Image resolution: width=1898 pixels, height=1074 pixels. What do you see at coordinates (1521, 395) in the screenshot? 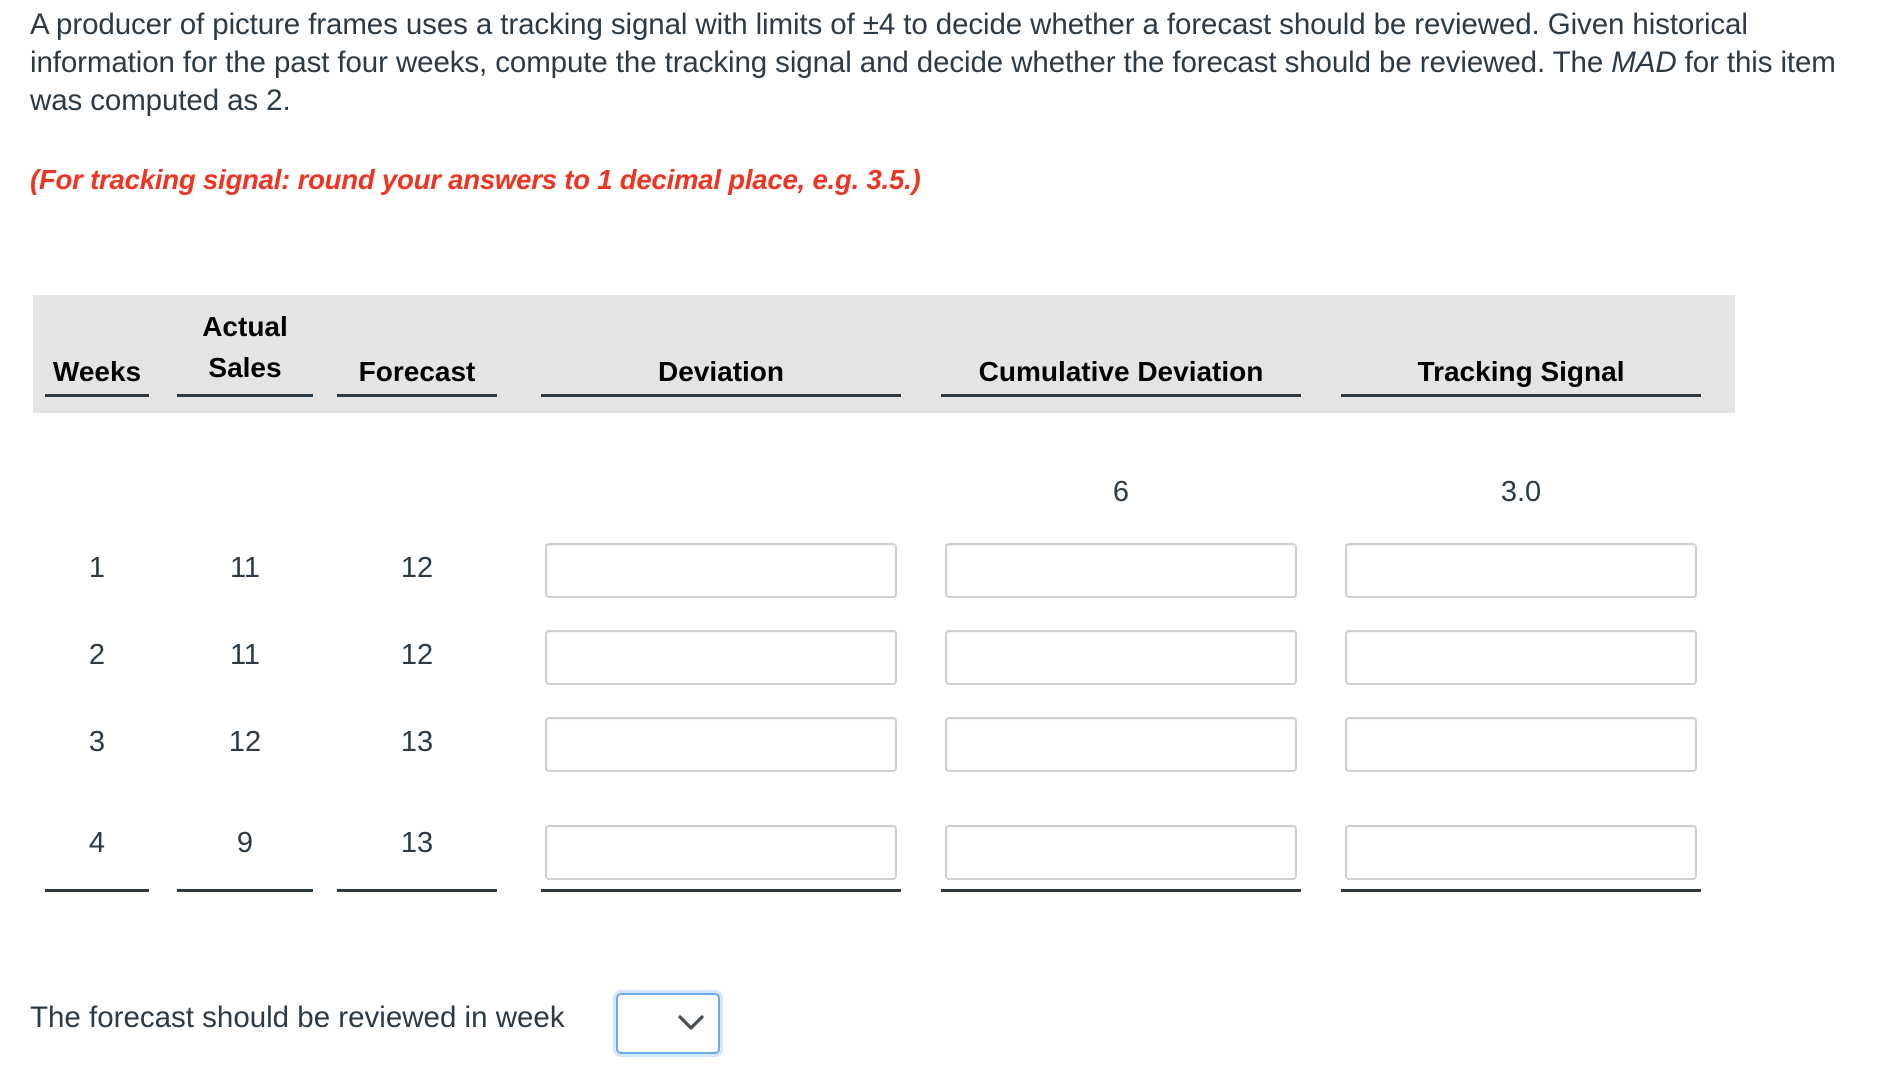
I see `header-rule-tracking-signal` at bounding box center [1521, 395].